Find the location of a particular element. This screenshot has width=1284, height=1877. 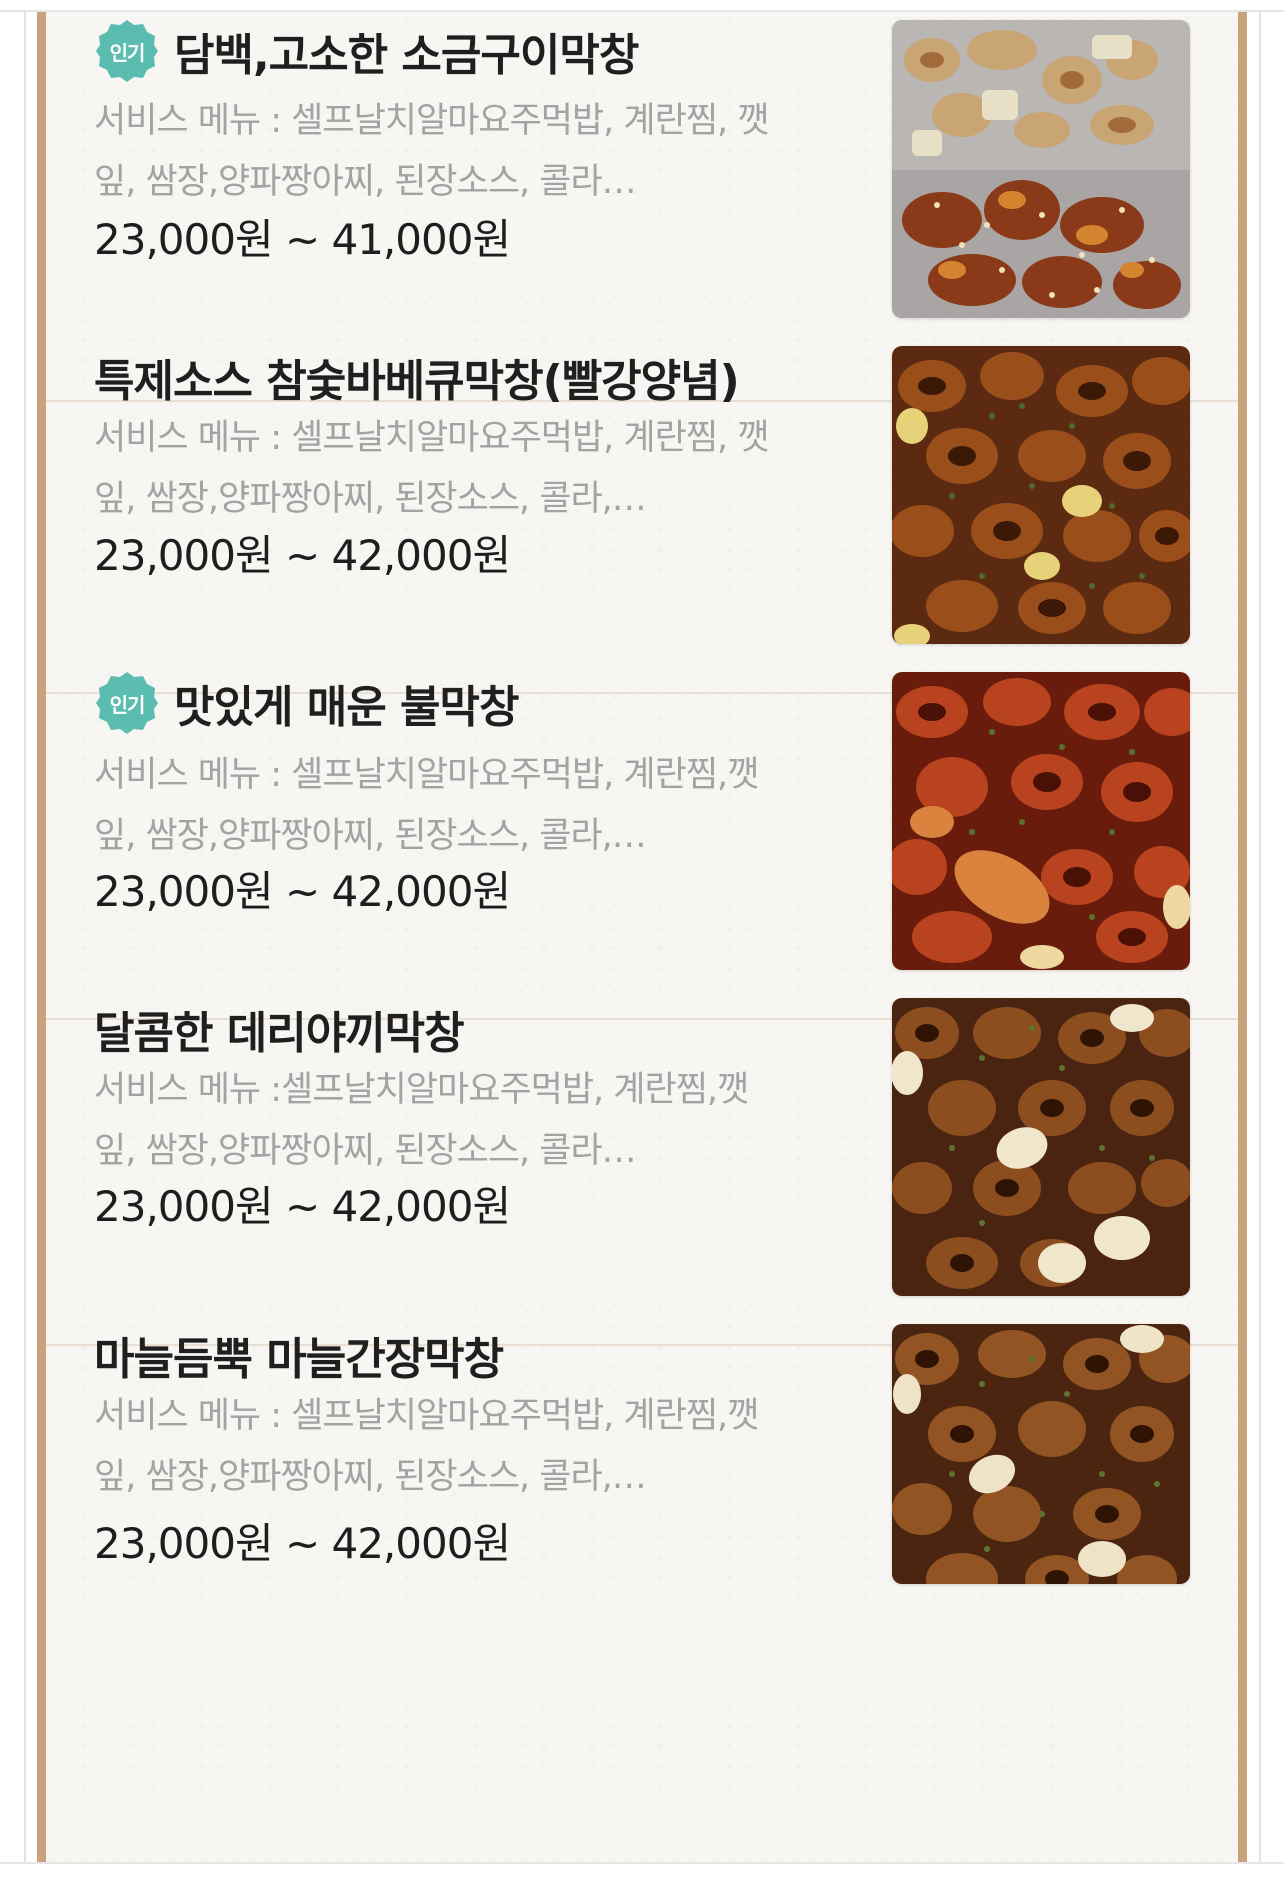

menu-item-name: 달콤한 데리야끼막창 is located at coordinates (279, 1033).